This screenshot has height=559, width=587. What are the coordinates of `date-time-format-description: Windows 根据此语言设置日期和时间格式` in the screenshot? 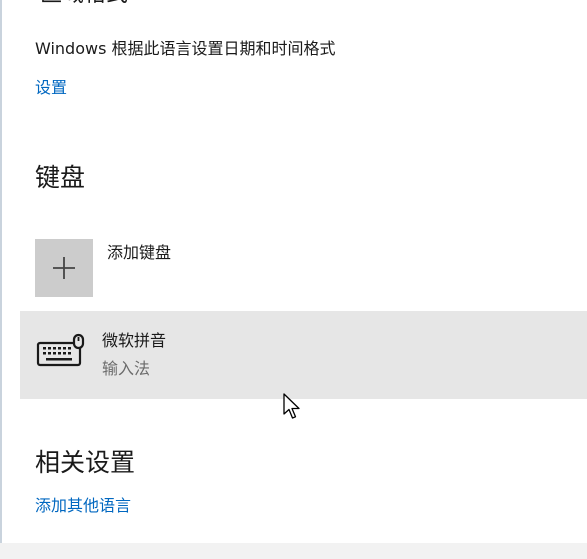 It's located at (185, 48).